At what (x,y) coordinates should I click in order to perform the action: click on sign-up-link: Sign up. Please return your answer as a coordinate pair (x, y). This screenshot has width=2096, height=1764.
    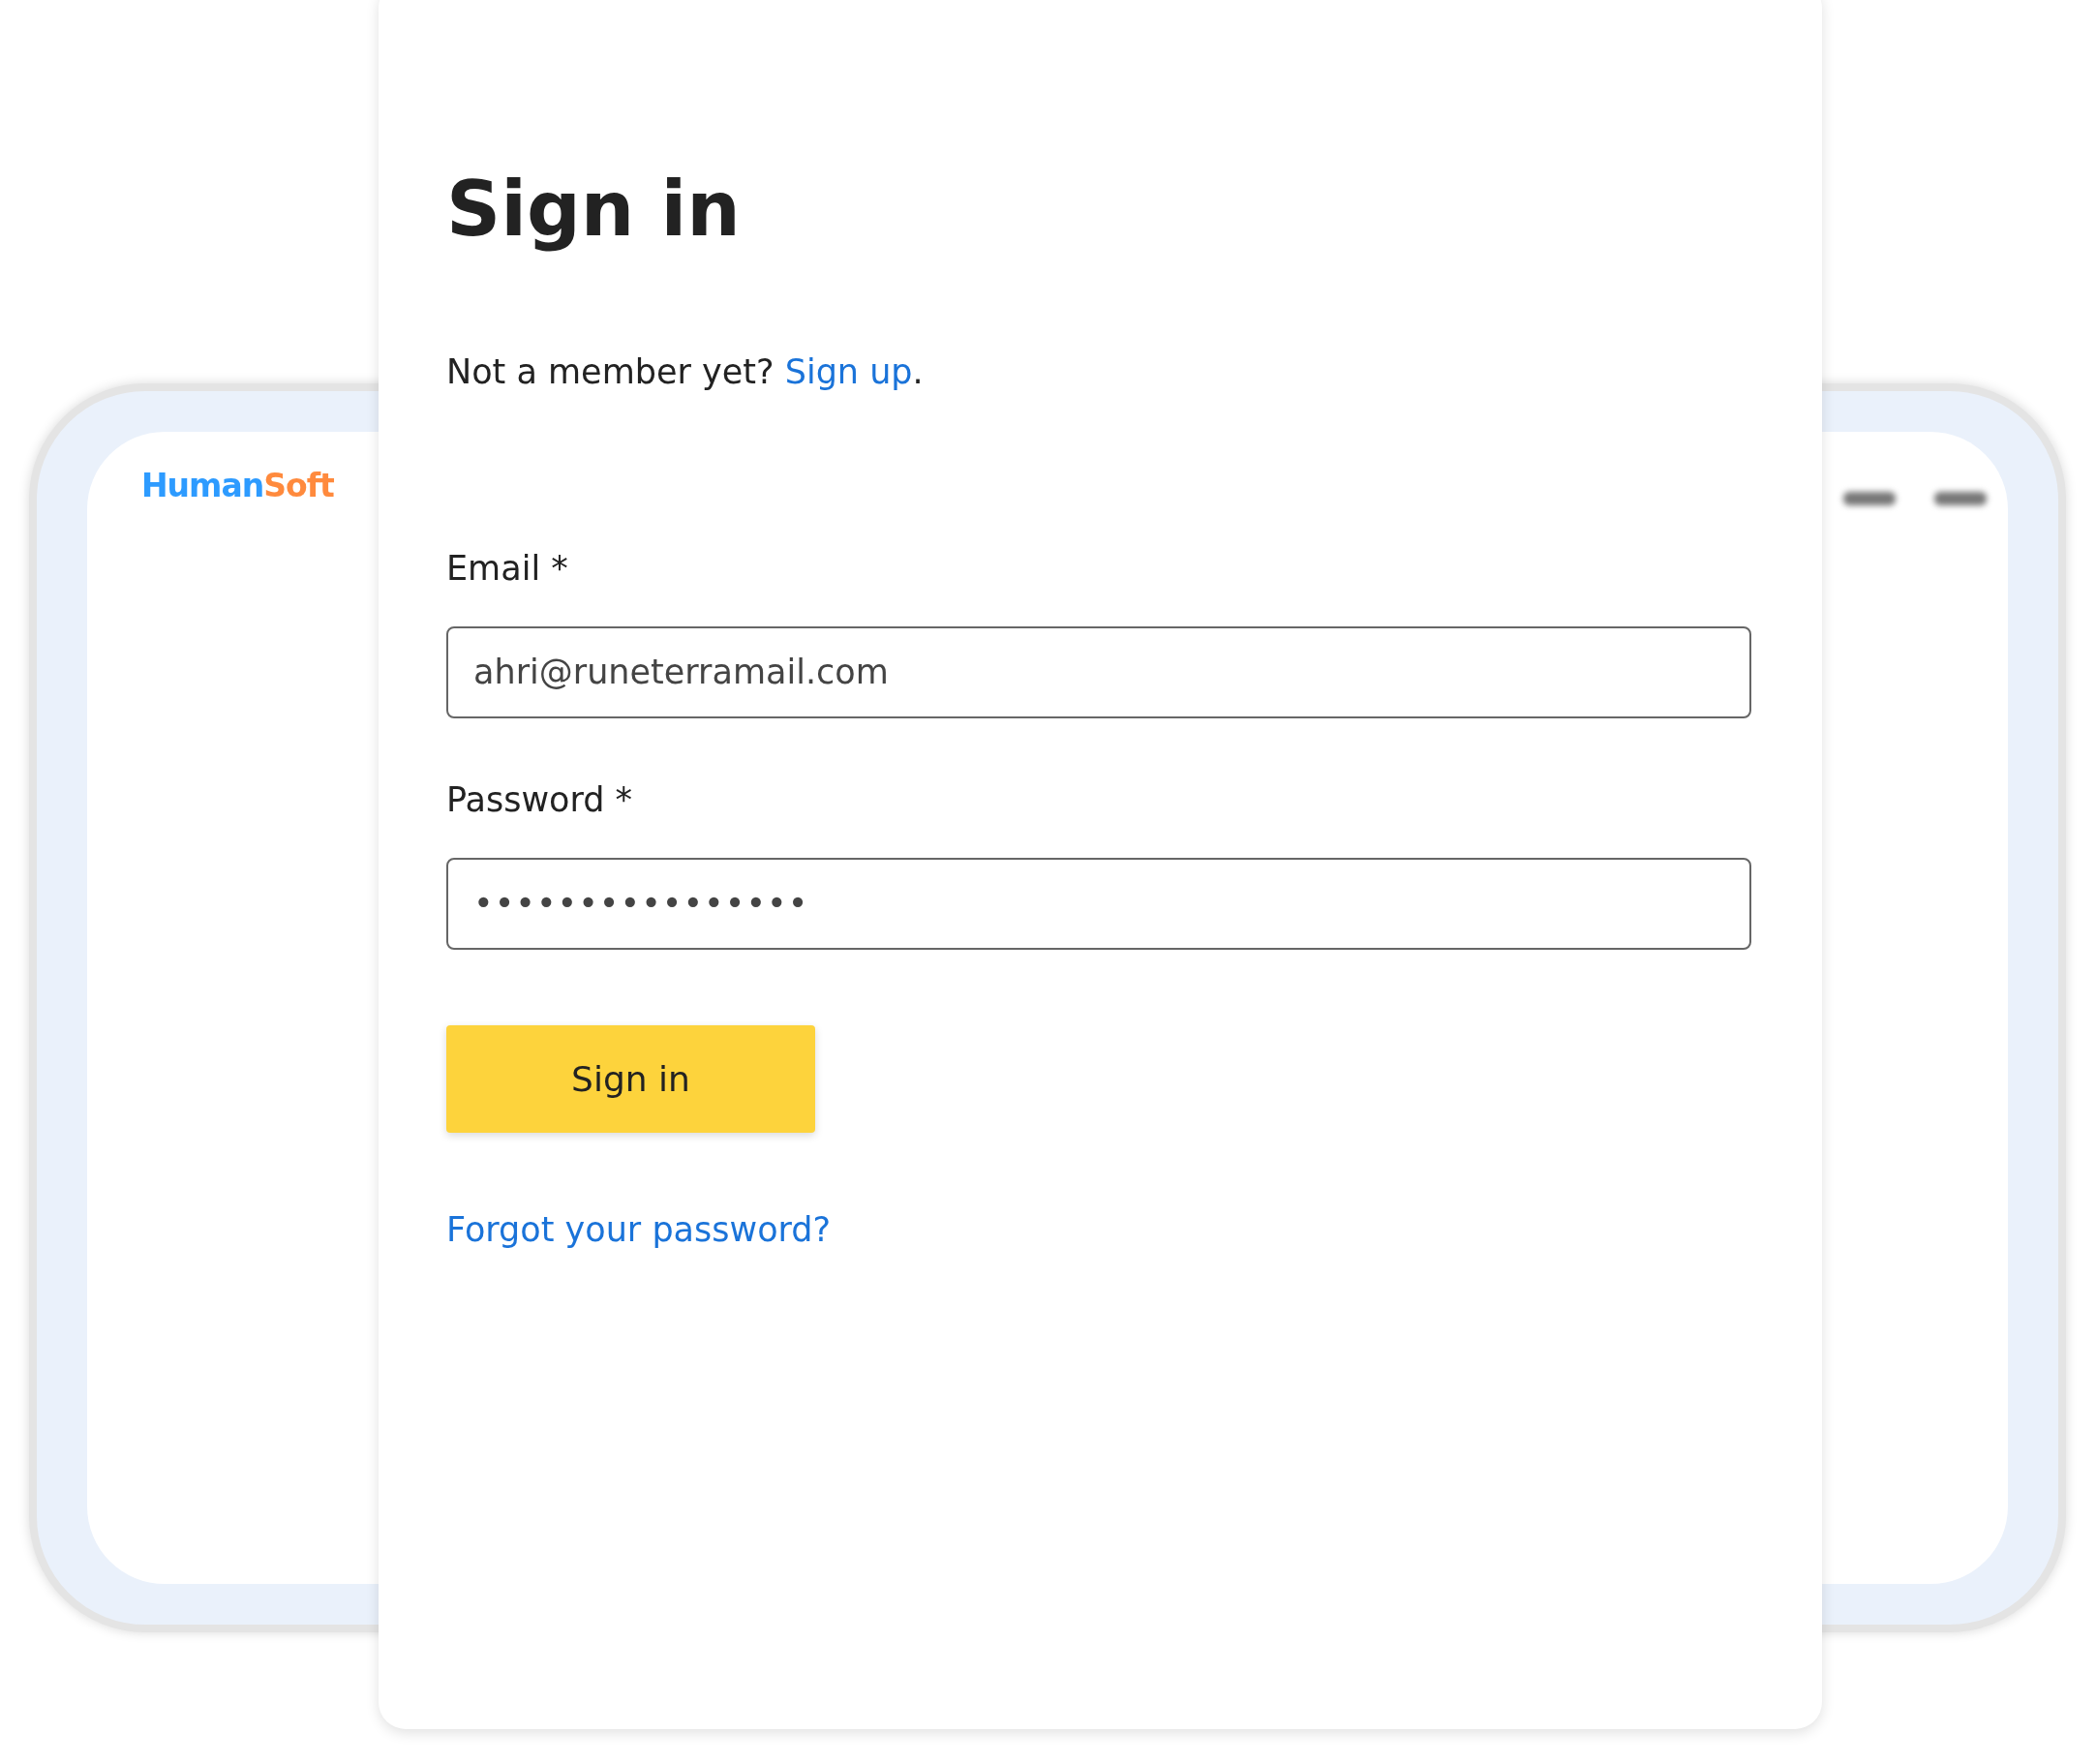
    Looking at the image, I should click on (848, 371).